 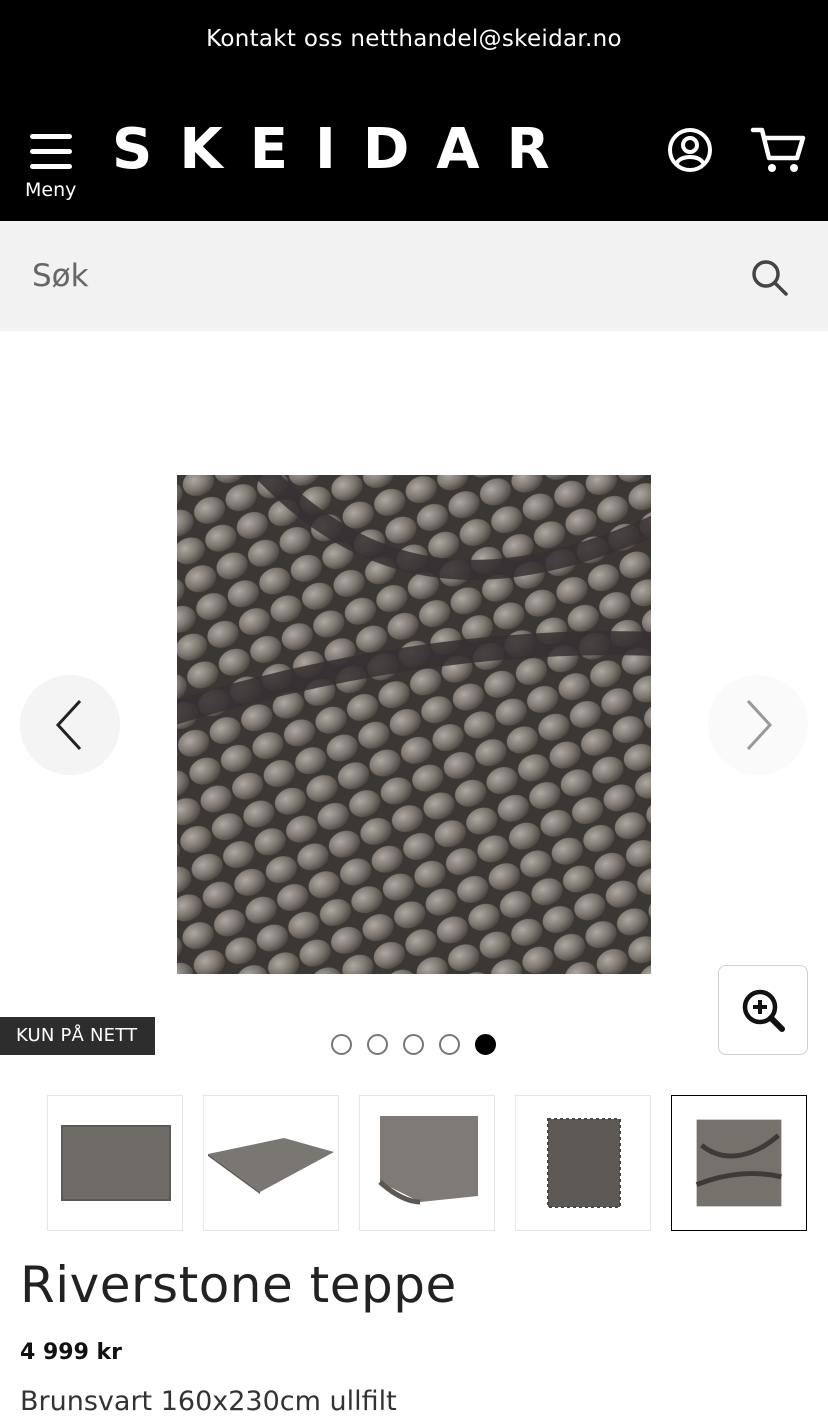 I want to click on hamburger-icon, so click(x=51, y=150).